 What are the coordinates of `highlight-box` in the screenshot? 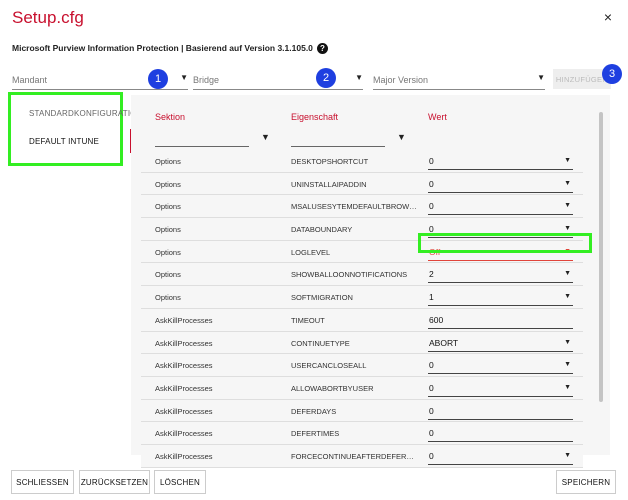 It's located at (505, 243).